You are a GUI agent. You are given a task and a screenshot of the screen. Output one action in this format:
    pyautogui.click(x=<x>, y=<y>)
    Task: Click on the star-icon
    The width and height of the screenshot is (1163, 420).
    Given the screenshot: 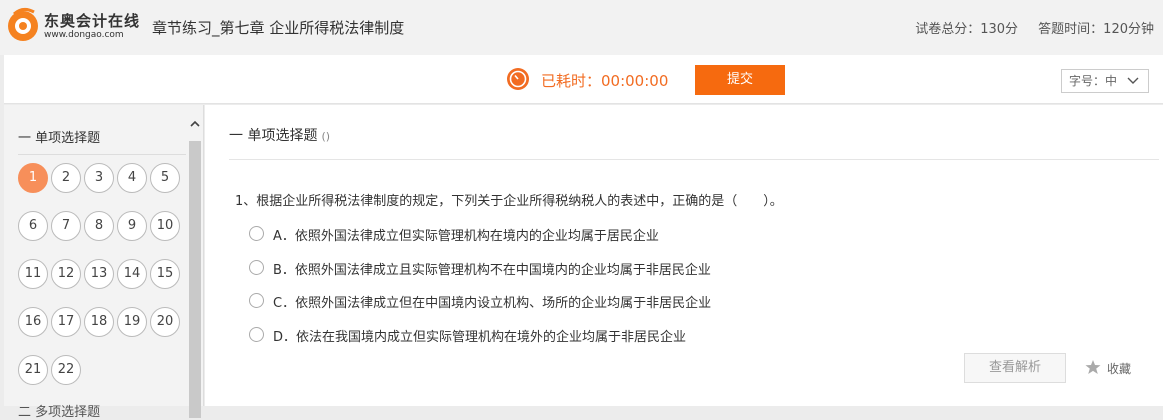 What is the action you would take?
    pyautogui.click(x=1093, y=367)
    